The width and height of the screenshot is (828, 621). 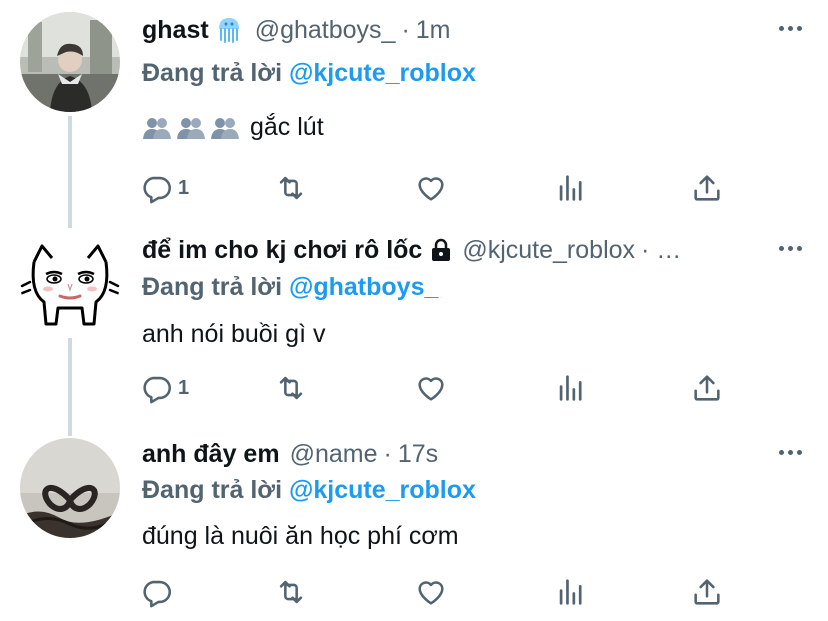 What do you see at coordinates (282, 250) in the screenshot?
I see `display-name: để im cho kj chơi rô lốc` at bounding box center [282, 250].